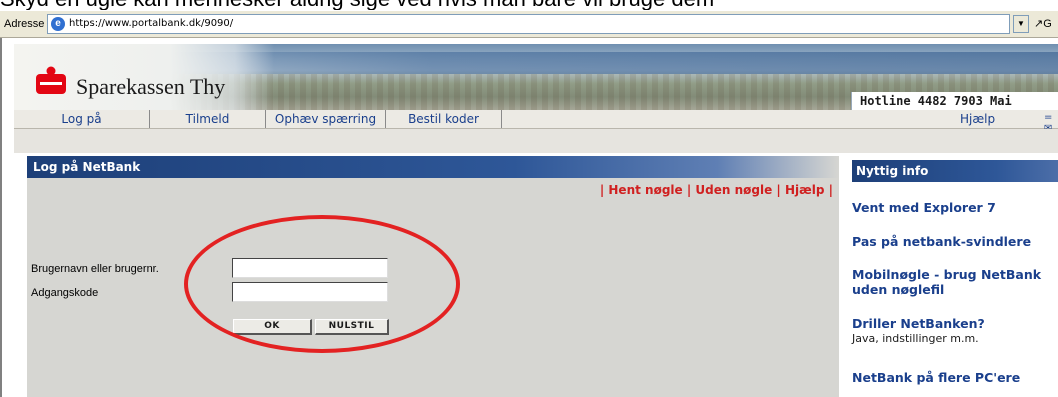 The height and width of the screenshot is (397, 1058). What do you see at coordinates (1039, 24) in the screenshot?
I see `go-arrow-icon: ↗` at bounding box center [1039, 24].